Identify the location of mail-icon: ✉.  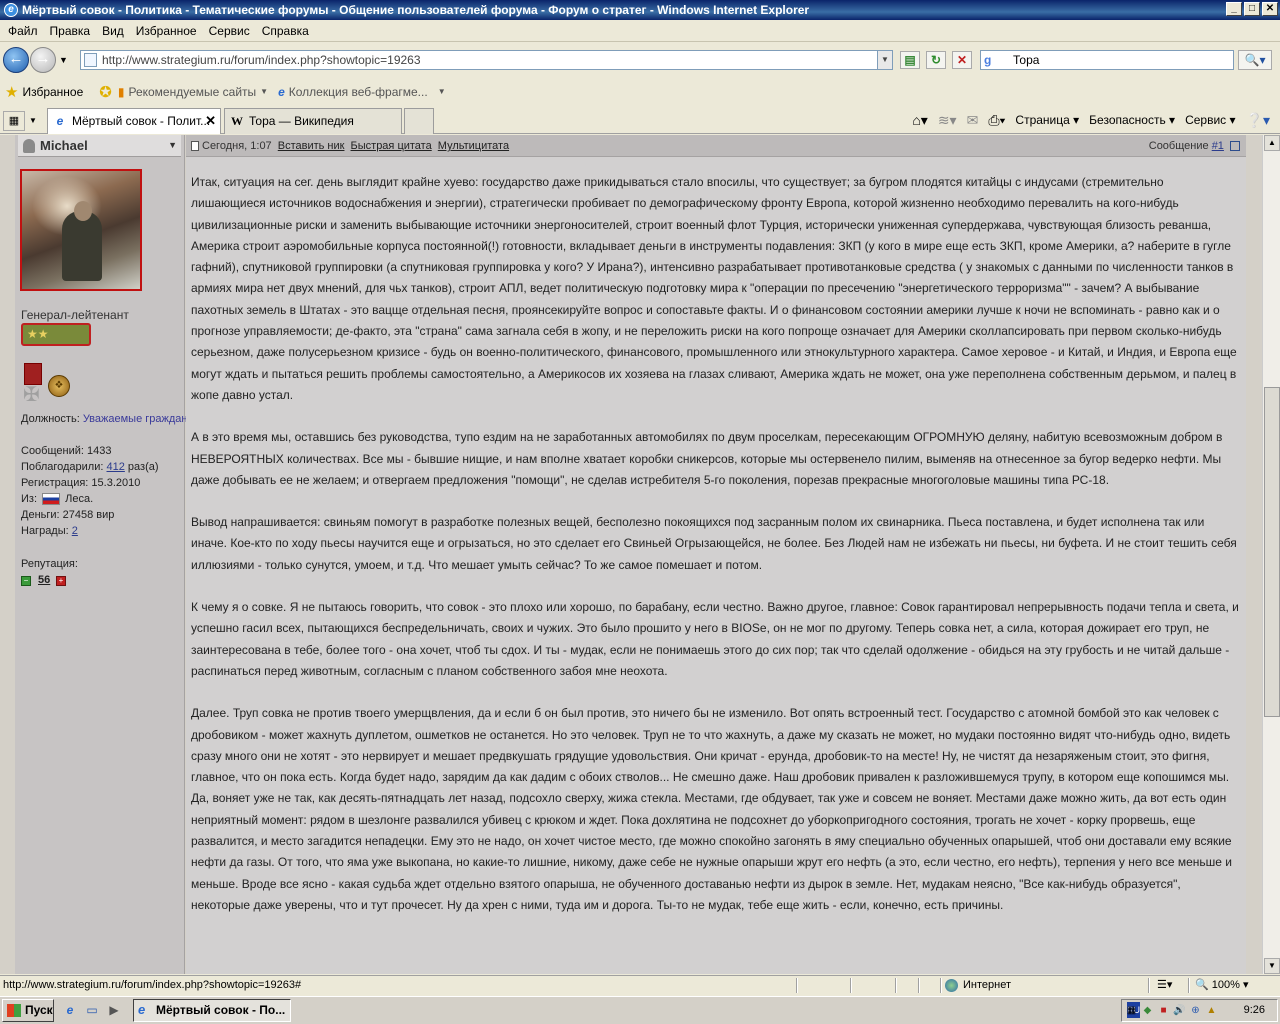
(973, 120).